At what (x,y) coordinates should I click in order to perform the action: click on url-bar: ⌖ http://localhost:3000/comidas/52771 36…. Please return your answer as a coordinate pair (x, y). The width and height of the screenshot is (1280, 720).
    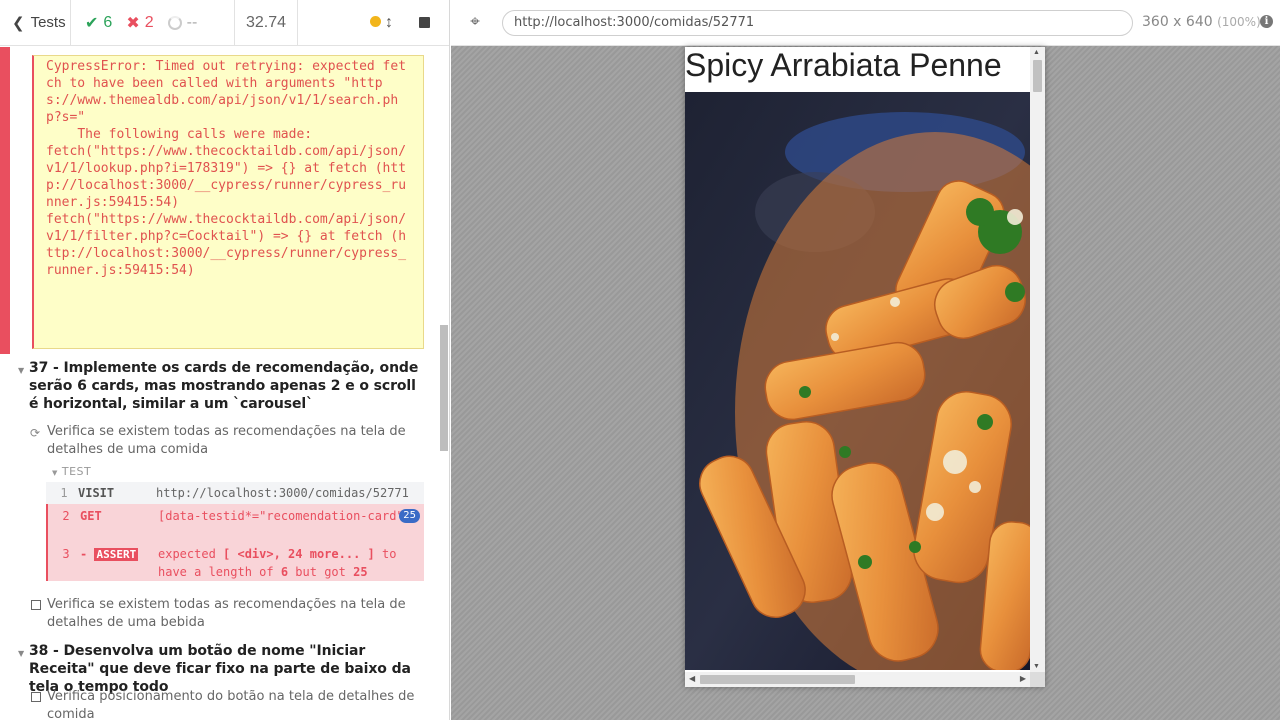
    Looking at the image, I should click on (865, 23).